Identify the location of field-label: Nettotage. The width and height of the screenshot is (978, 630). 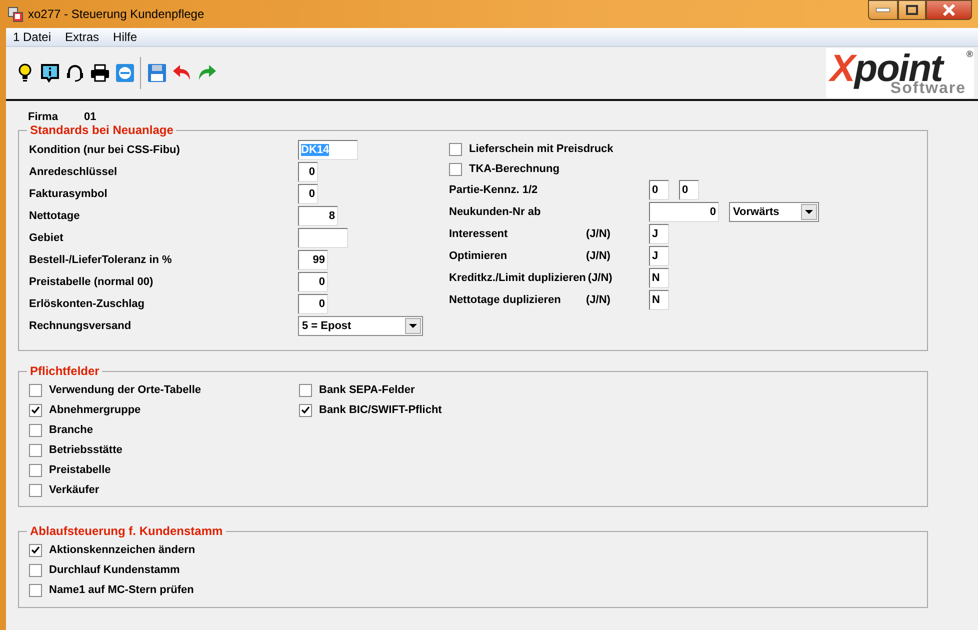
(55, 216).